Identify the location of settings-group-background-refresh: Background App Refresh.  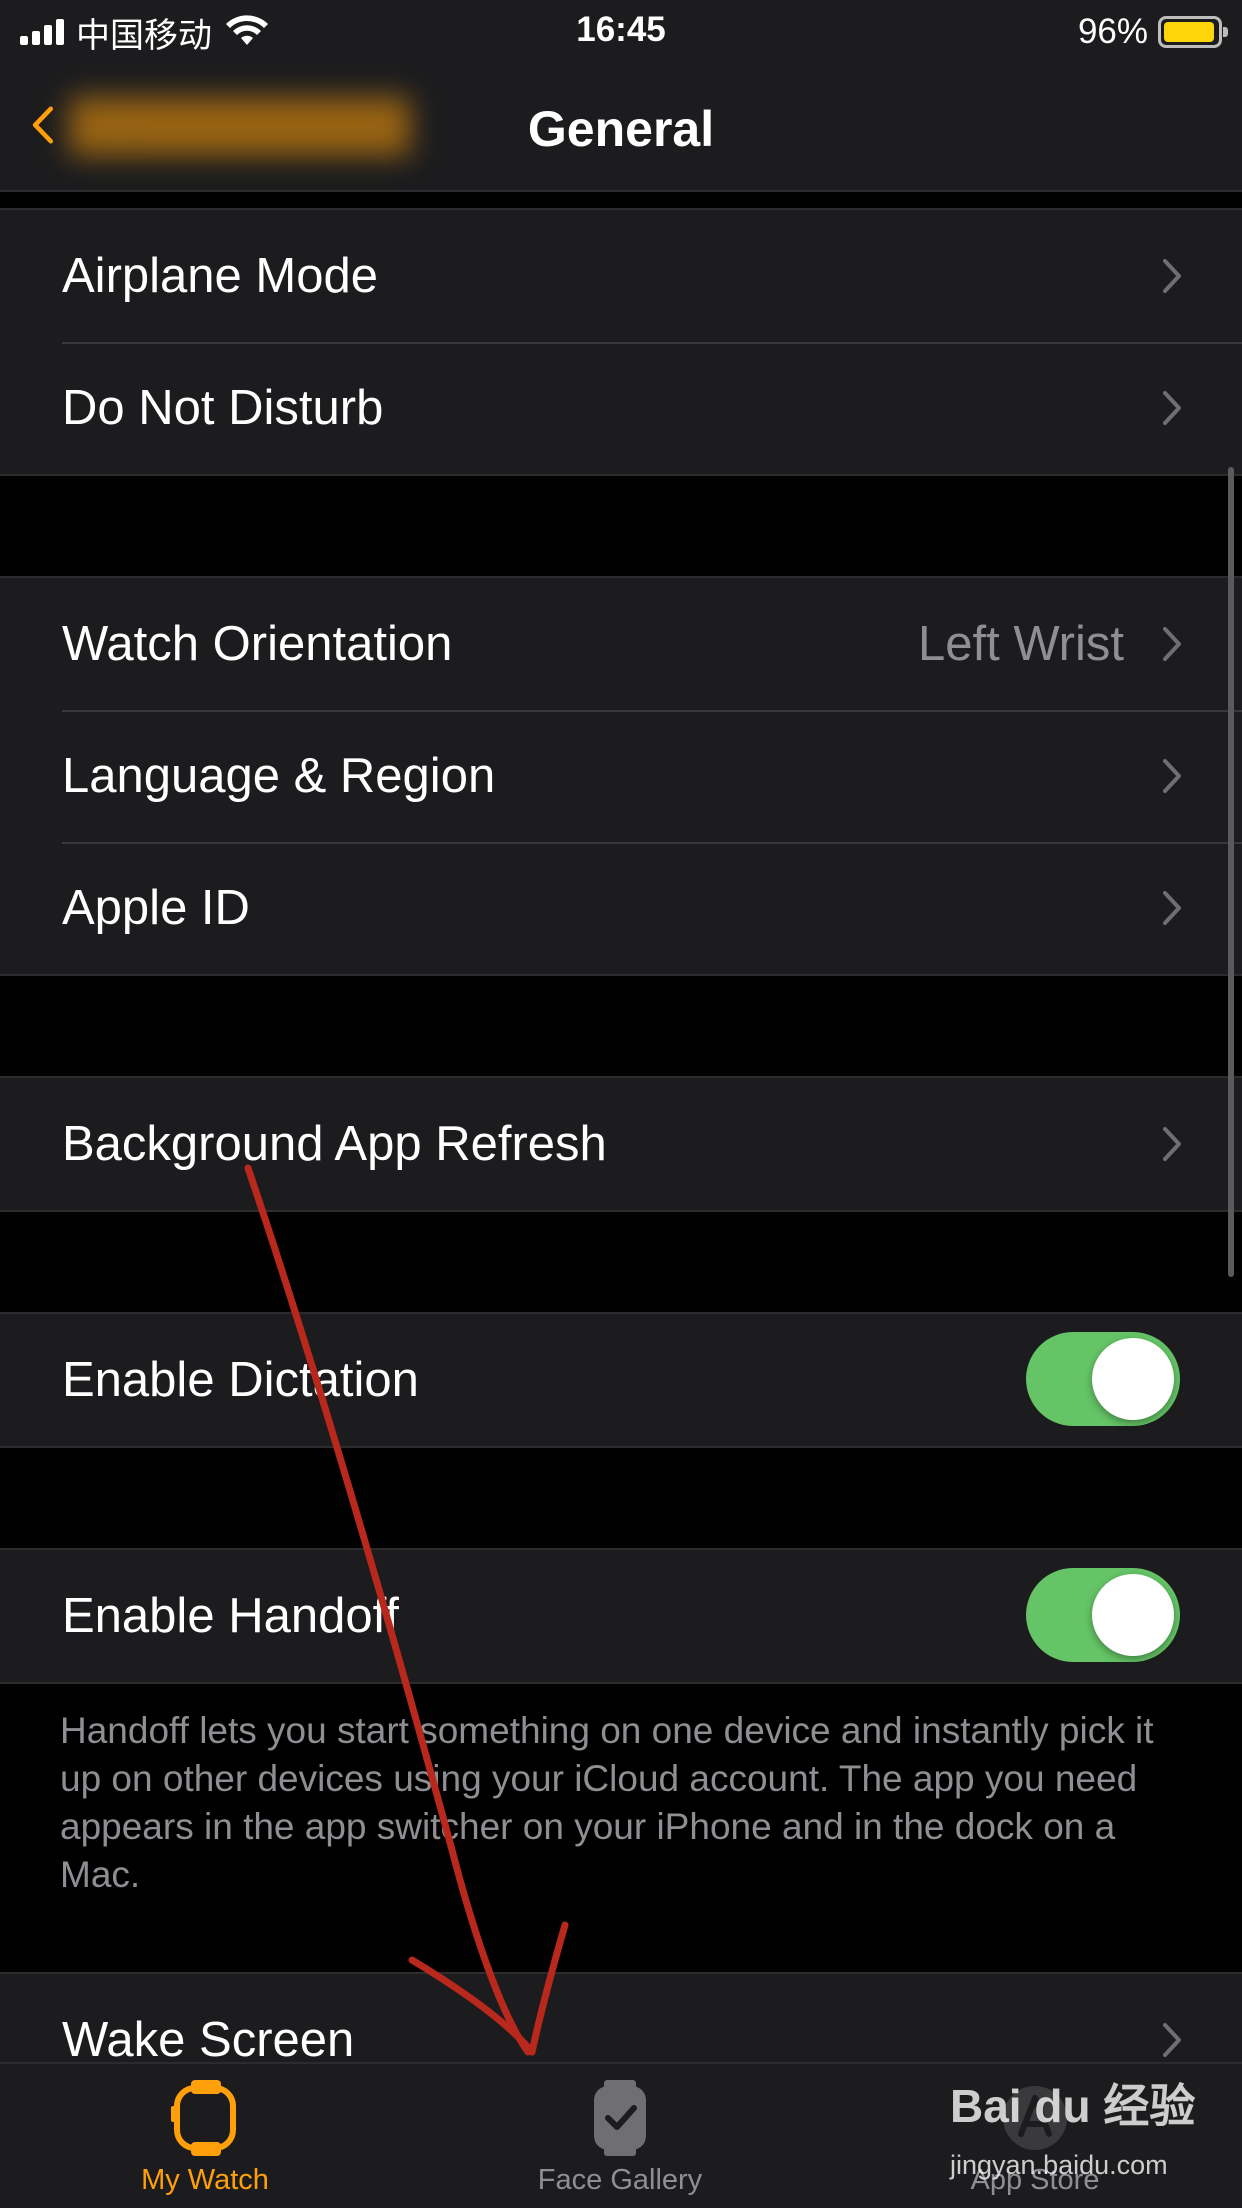
(621, 1144).